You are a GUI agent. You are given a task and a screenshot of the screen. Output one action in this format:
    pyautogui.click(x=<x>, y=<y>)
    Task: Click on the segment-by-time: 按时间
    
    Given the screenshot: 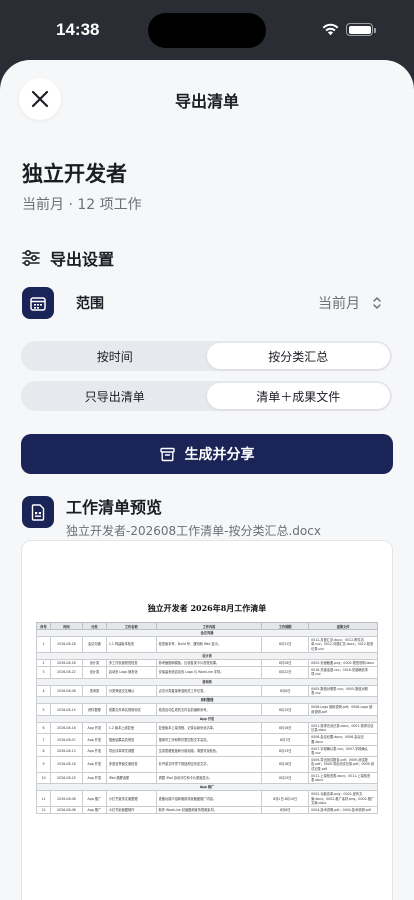 What is the action you would take?
    pyautogui.click(x=115, y=356)
    